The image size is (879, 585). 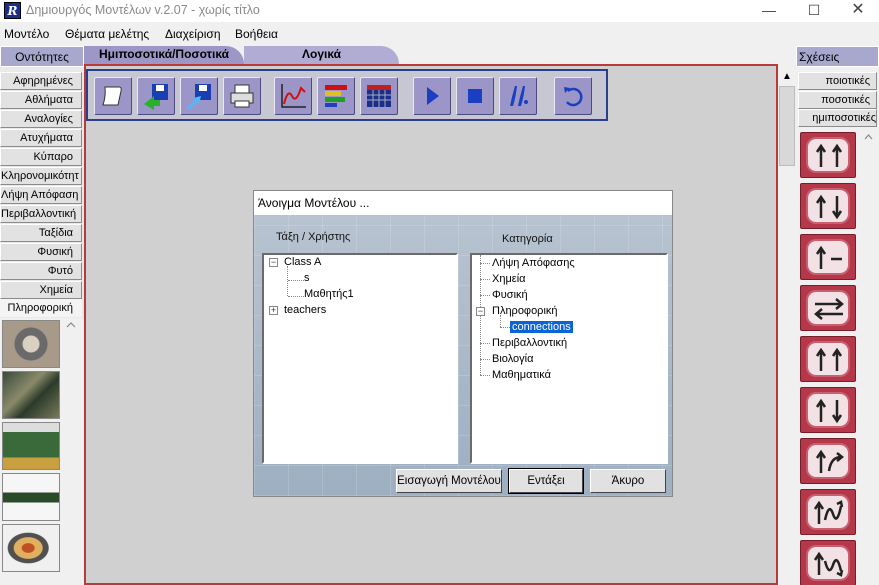 What do you see at coordinates (787, 126) in the screenshot?
I see `scroll-thumb` at bounding box center [787, 126].